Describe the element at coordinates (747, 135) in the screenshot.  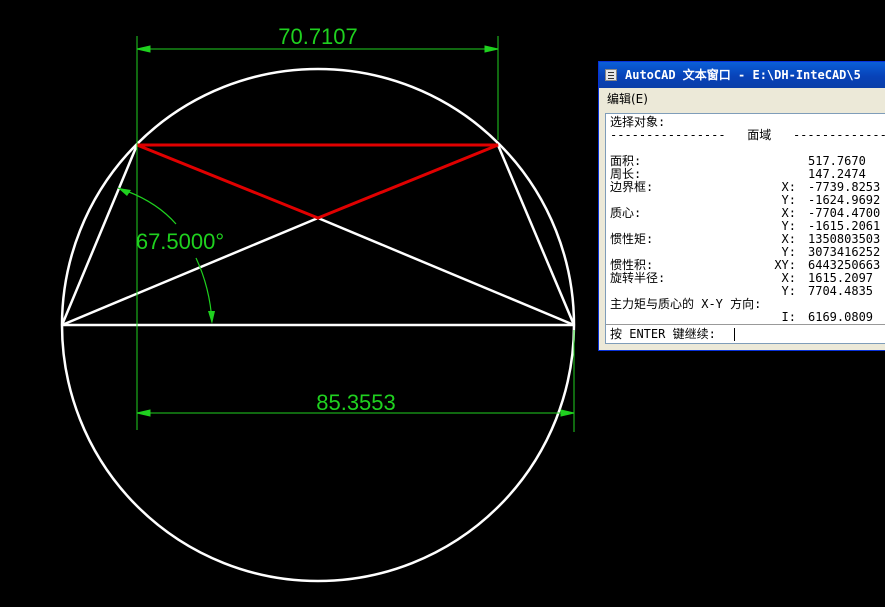
I see `region-section-header: ---------------- 面域 ----------------` at that location.